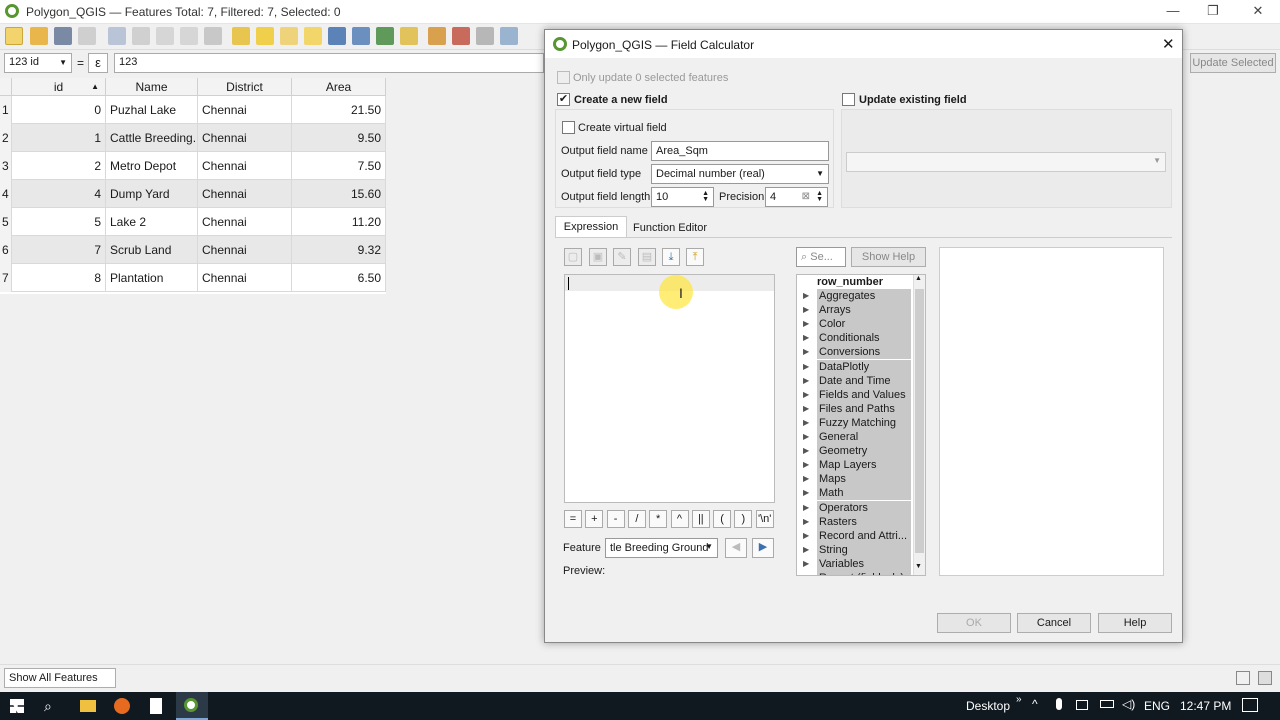 The width and height of the screenshot is (1280, 720). What do you see at coordinates (59, 278) in the screenshot?
I see `cell-id: 8` at bounding box center [59, 278].